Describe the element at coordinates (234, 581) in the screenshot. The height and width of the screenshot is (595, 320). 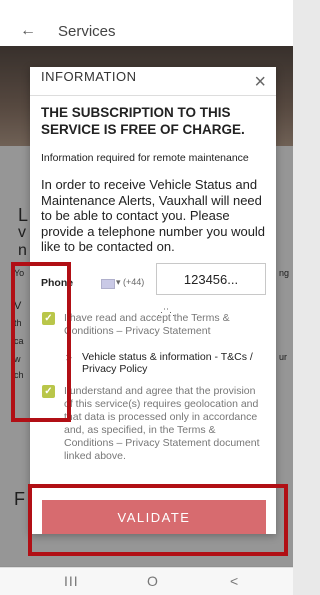
I see `back-icon: <` at that location.